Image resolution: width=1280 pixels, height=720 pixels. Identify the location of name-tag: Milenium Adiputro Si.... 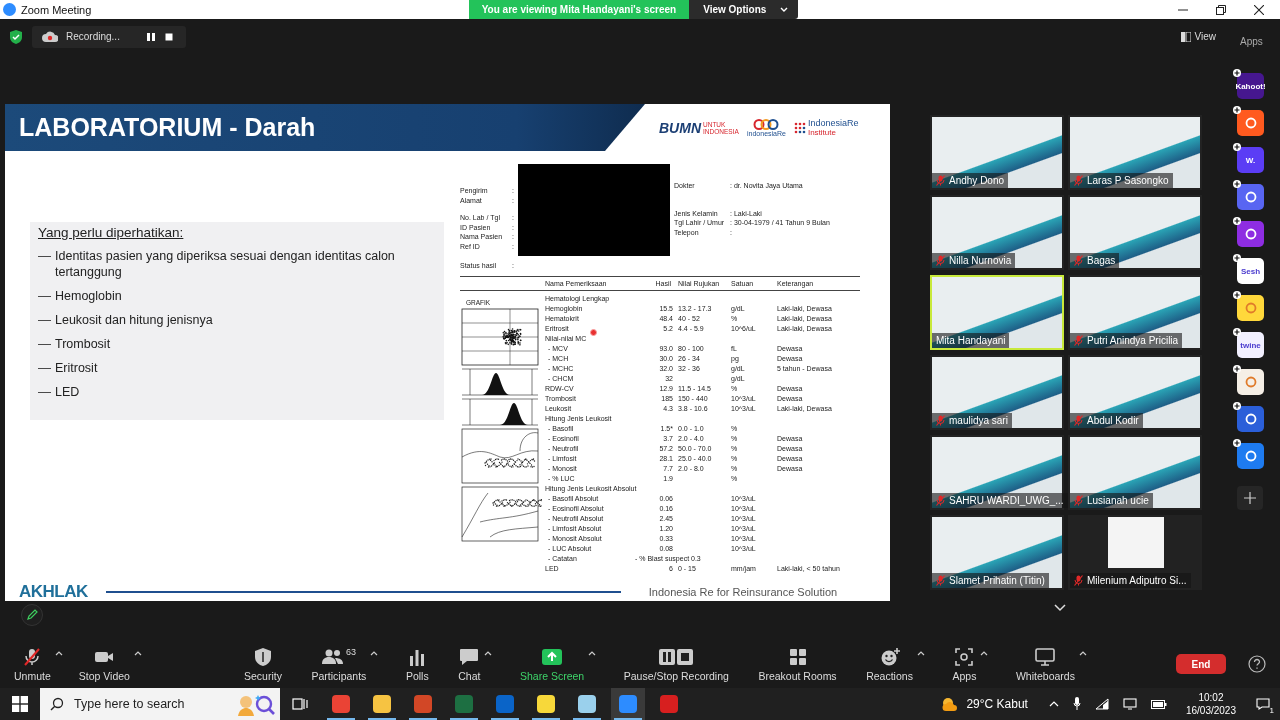
(1130, 580).